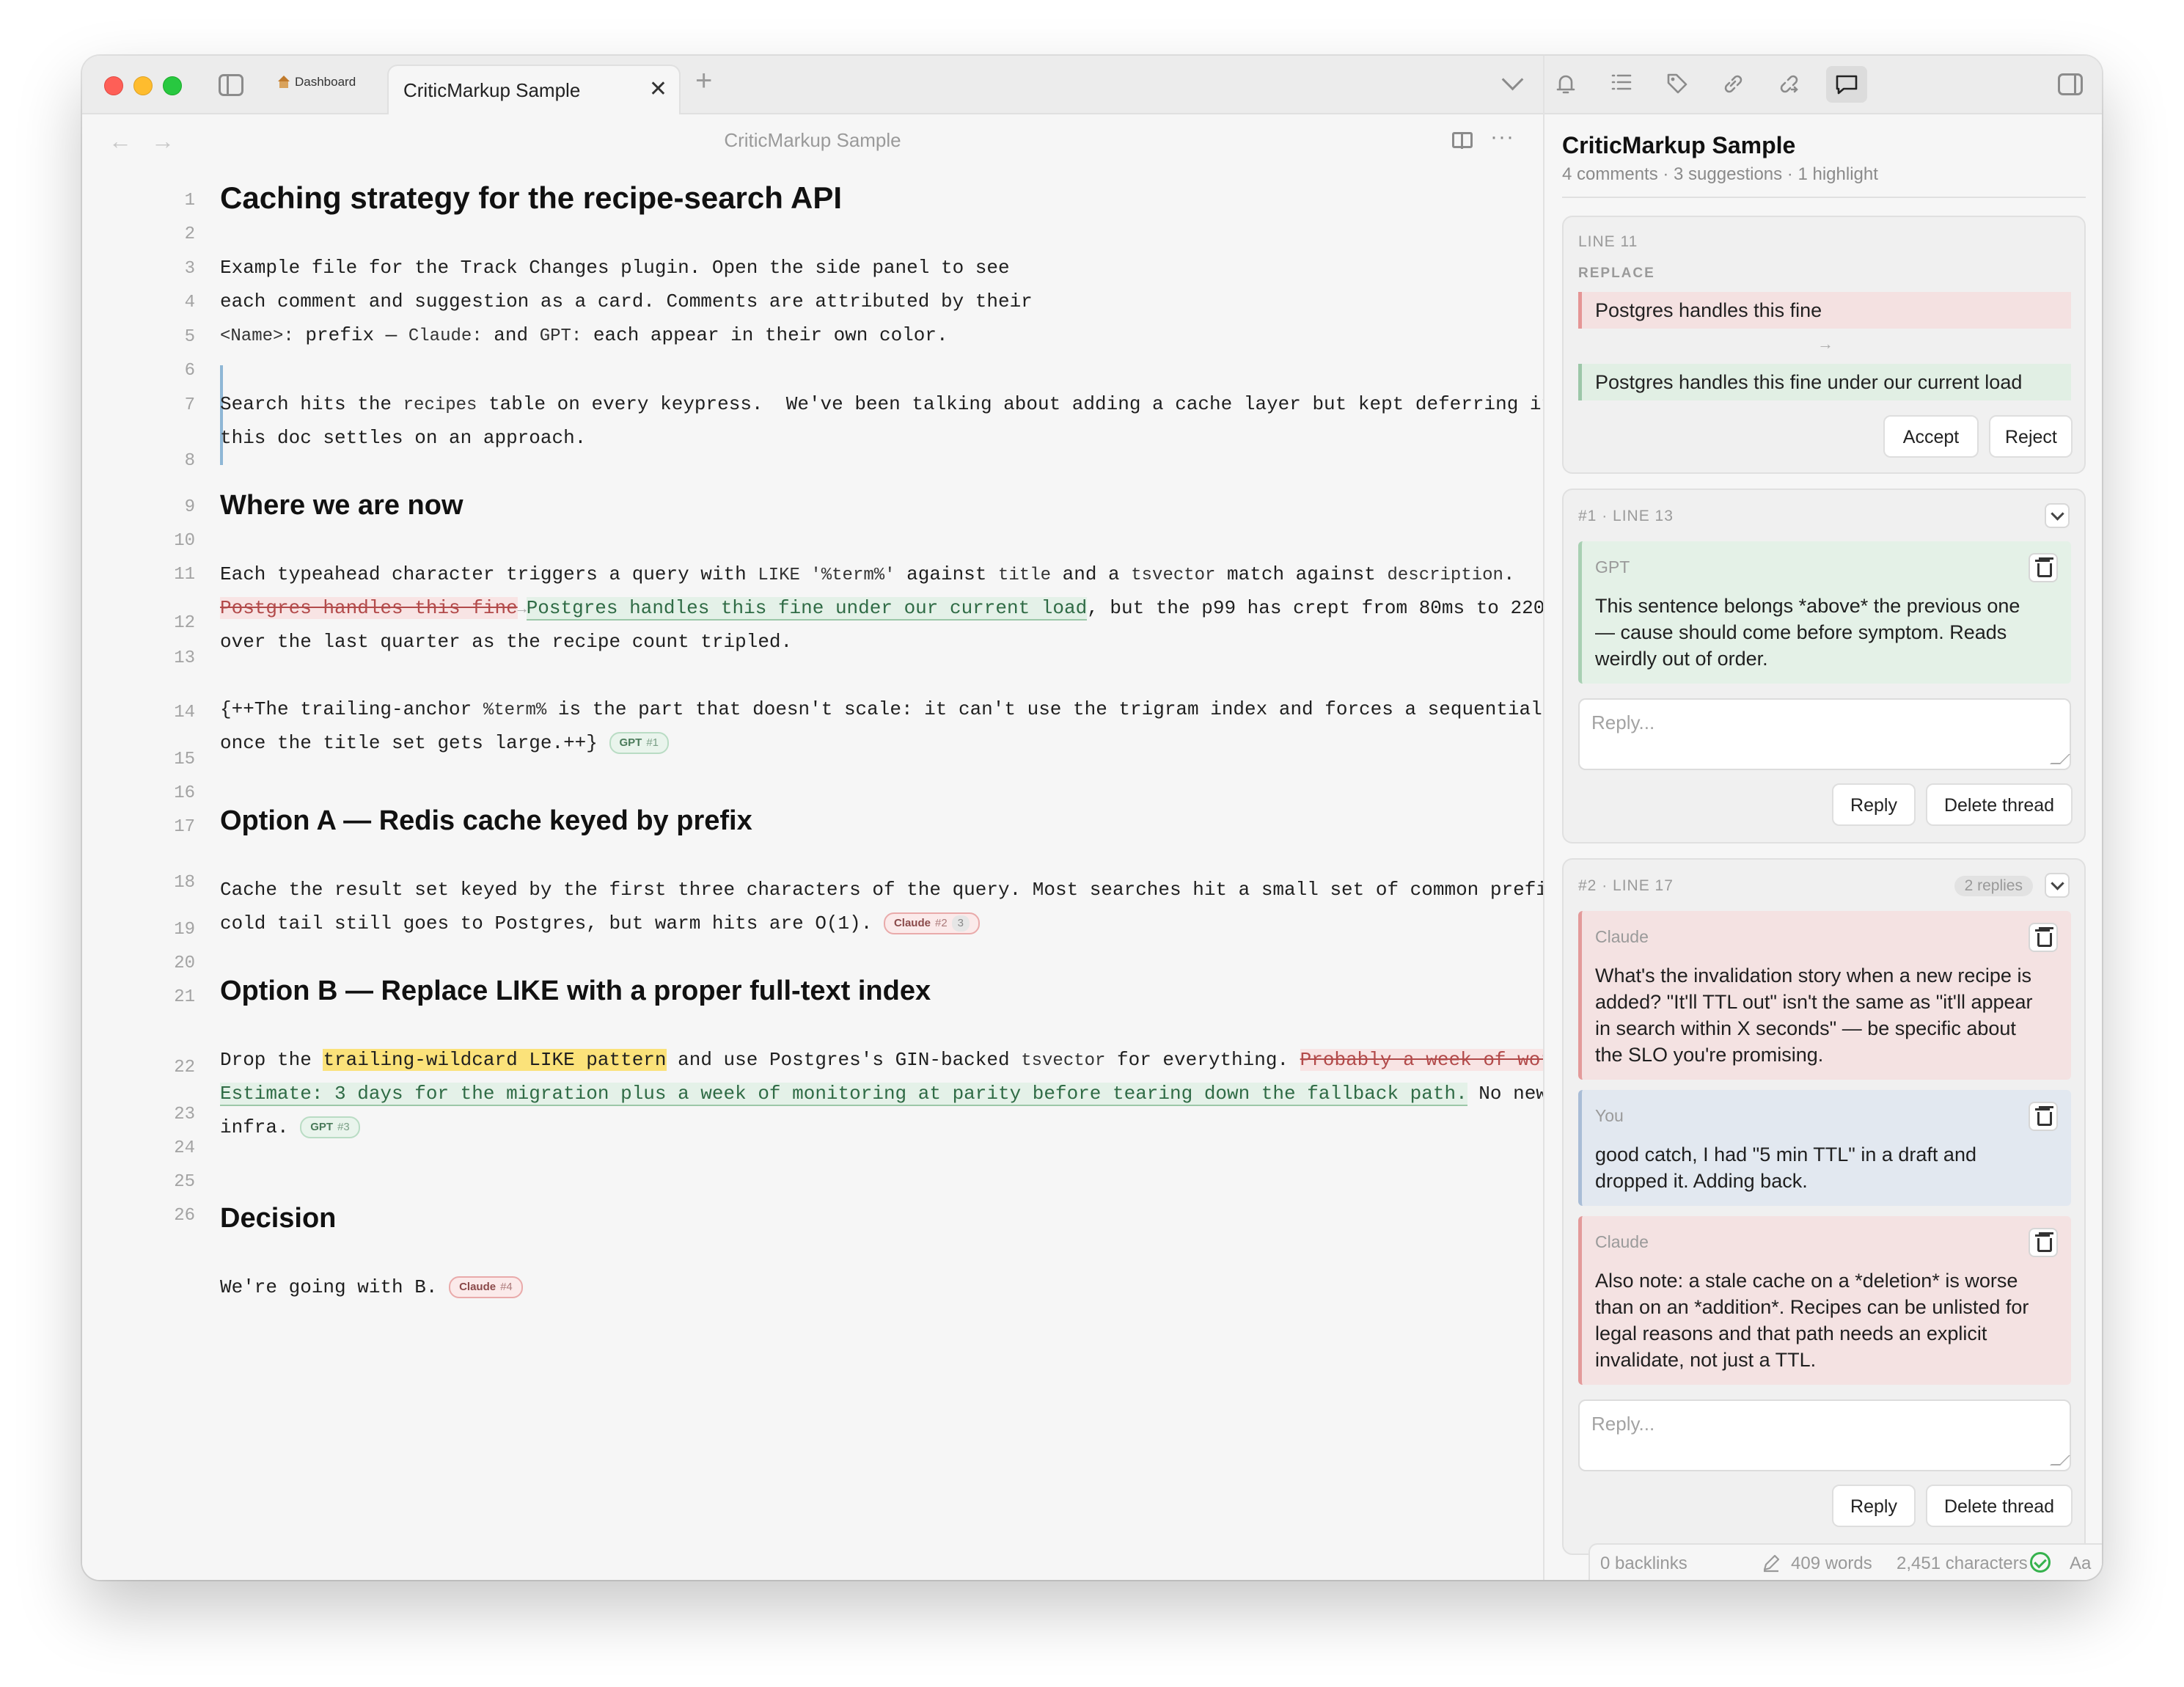 Image resolution: width=2184 pixels, height=1687 pixels. Describe the element at coordinates (813, 146) in the screenshot. I see `view-header: ← → CriticMarkup Sample ···` at that location.